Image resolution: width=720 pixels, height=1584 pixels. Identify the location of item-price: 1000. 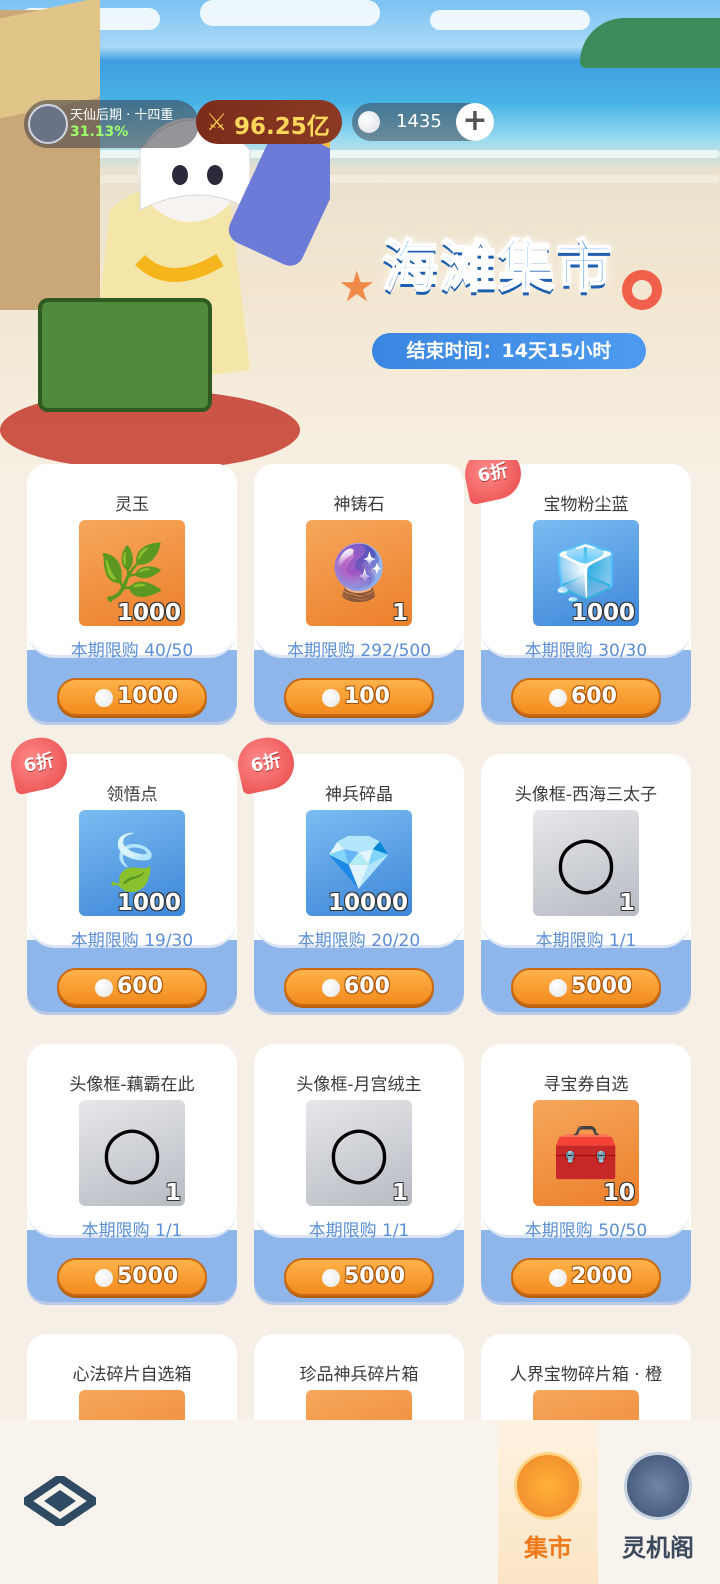
(148, 696).